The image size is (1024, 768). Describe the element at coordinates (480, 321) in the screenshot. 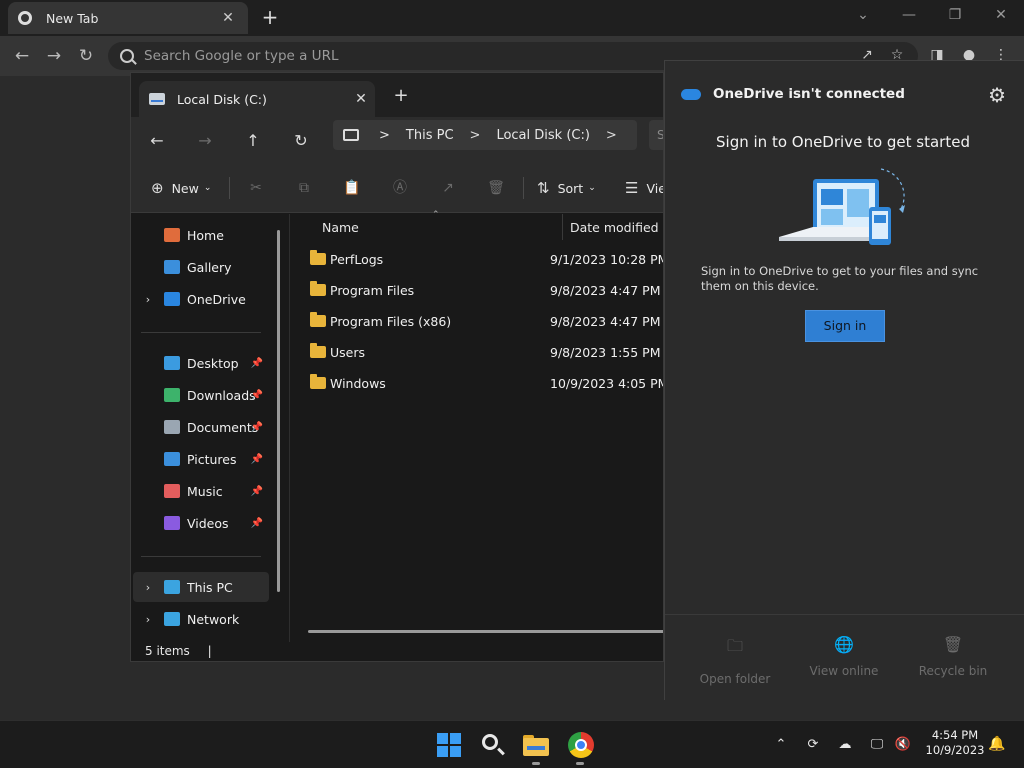

I see `file-row: Program Files (x86) 9/8/2023 4:47 PM` at that location.